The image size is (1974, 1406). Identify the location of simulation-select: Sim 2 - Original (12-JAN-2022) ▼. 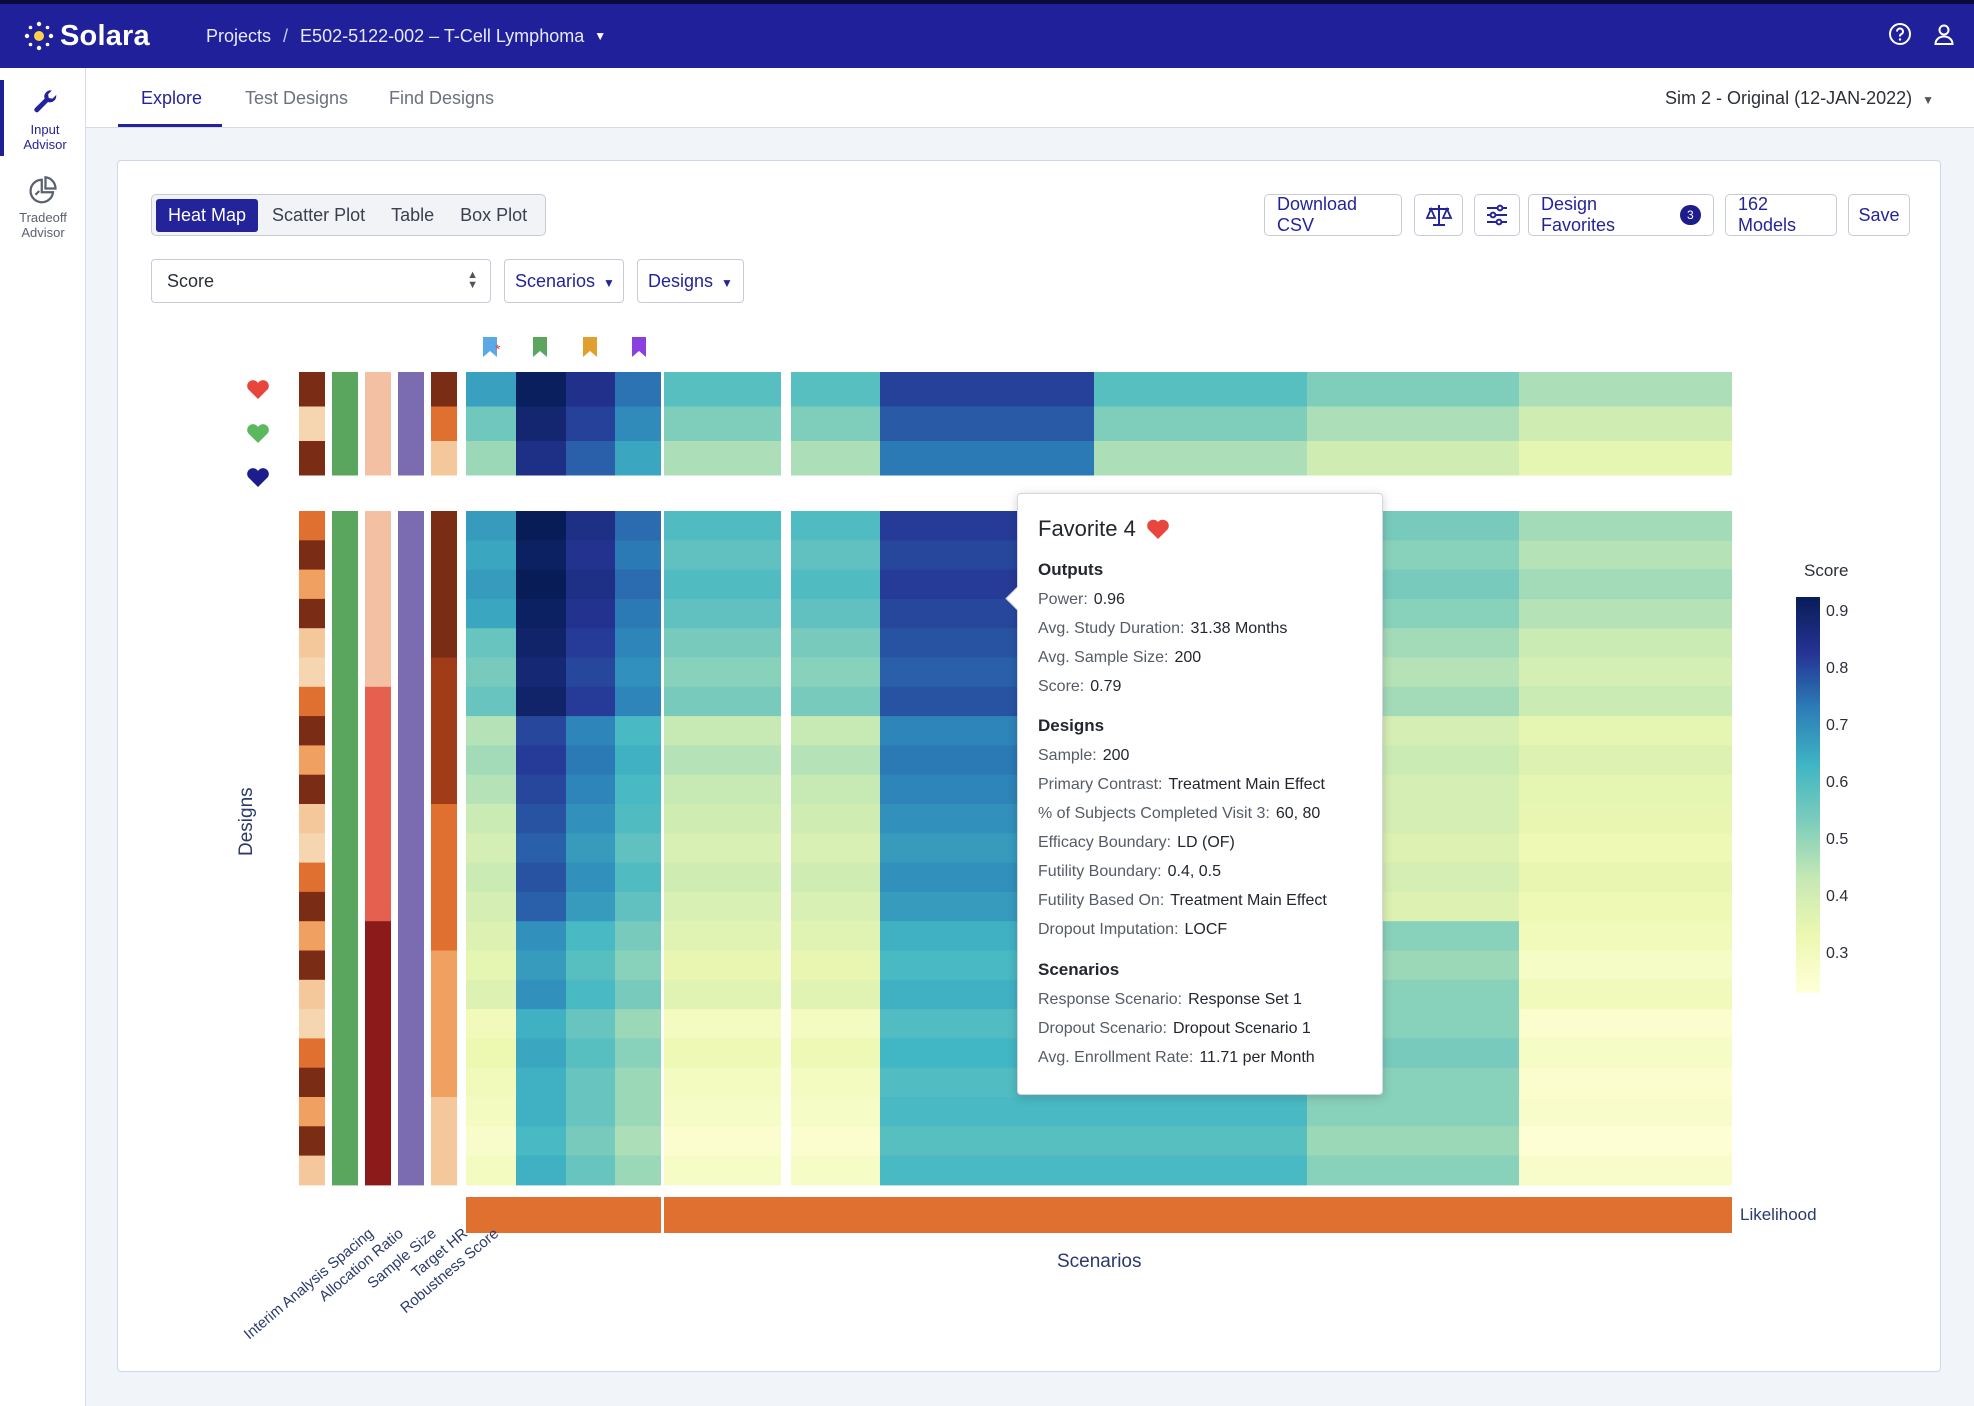
(1799, 98).